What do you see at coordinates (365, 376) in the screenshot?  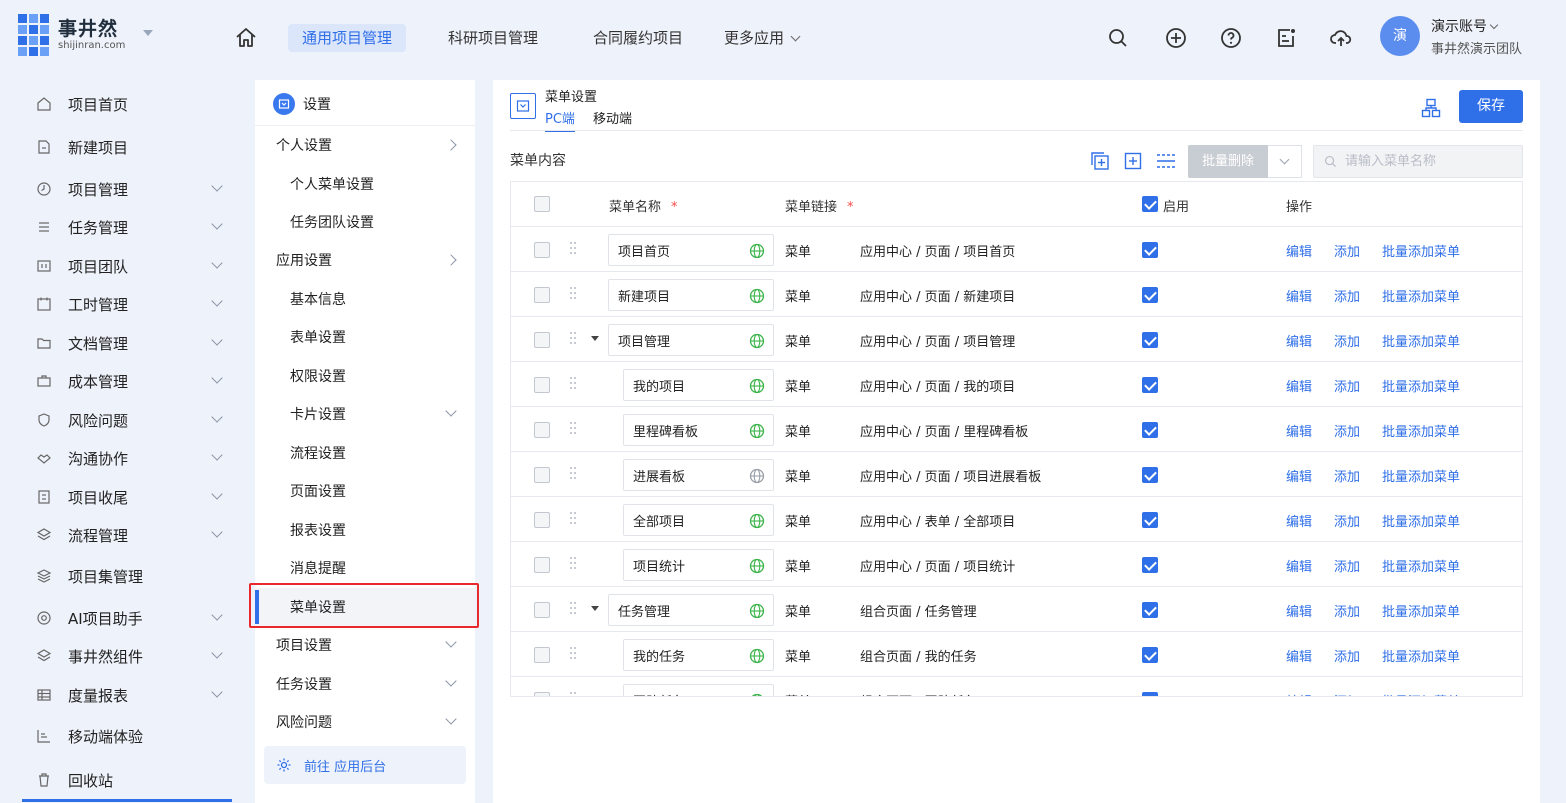 I see `settings-item-permissions: 权限设置` at bounding box center [365, 376].